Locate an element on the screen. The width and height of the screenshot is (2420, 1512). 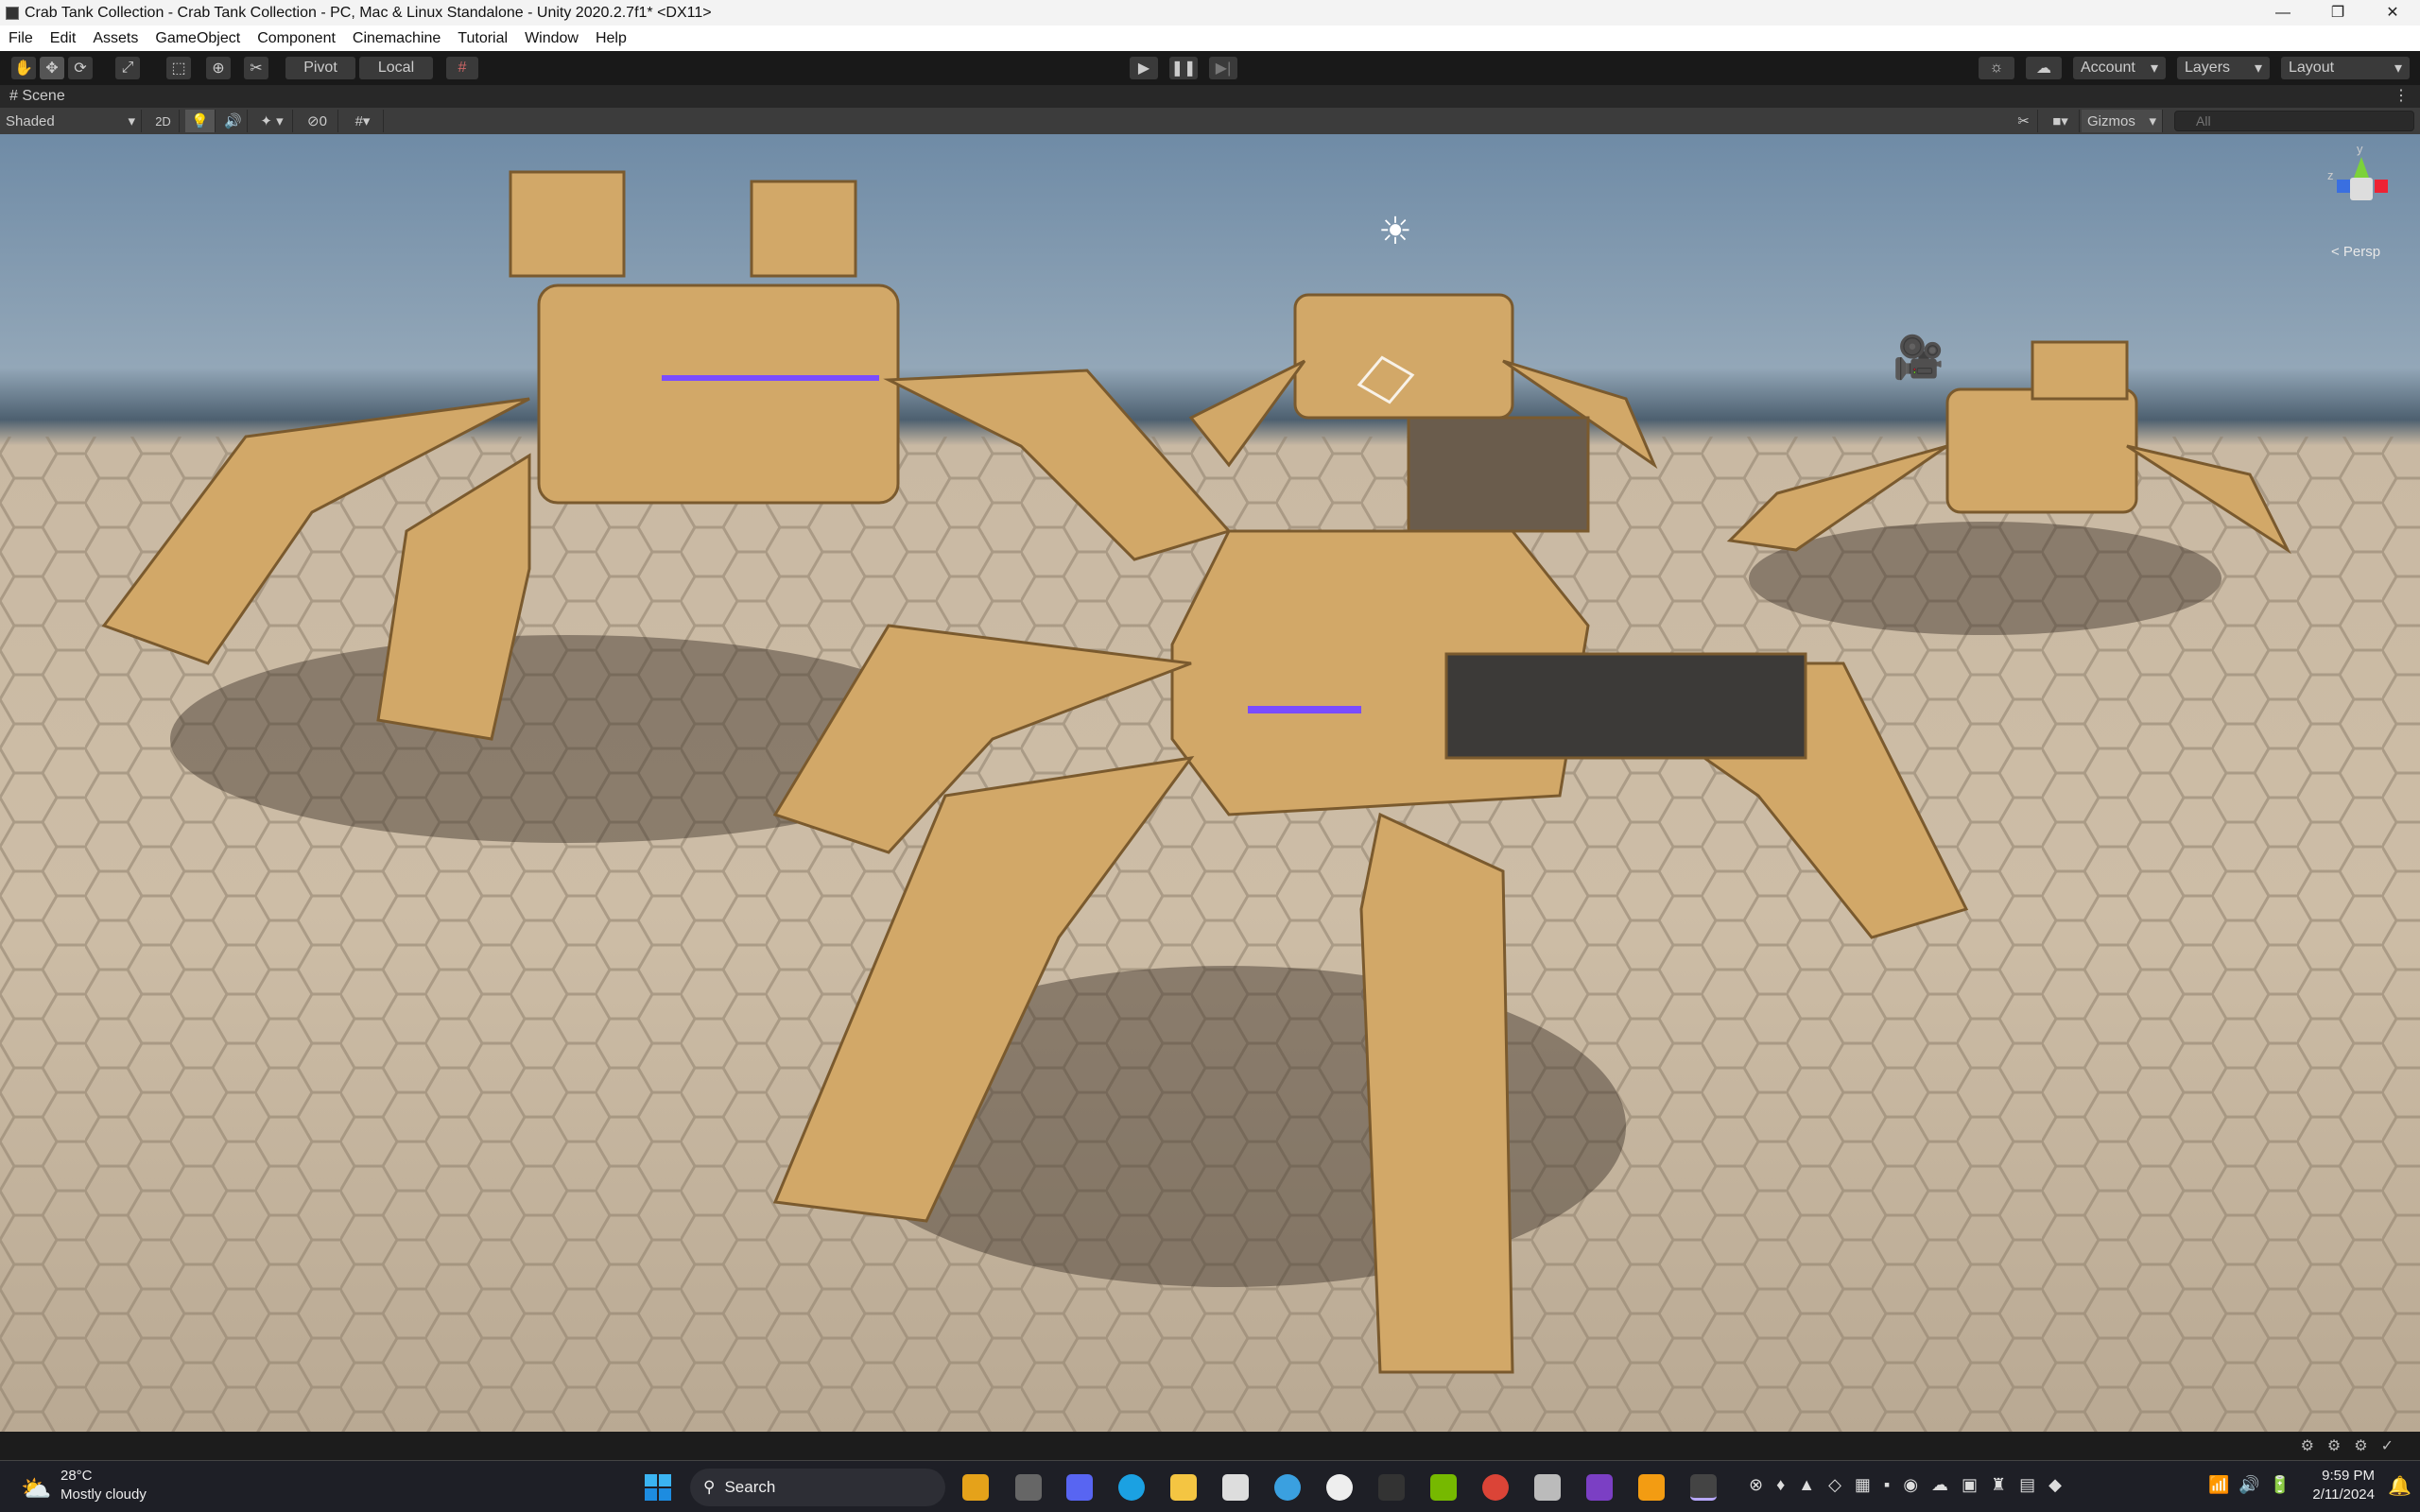
date: 2/11/2024 is located at coordinates (2343, 1494).